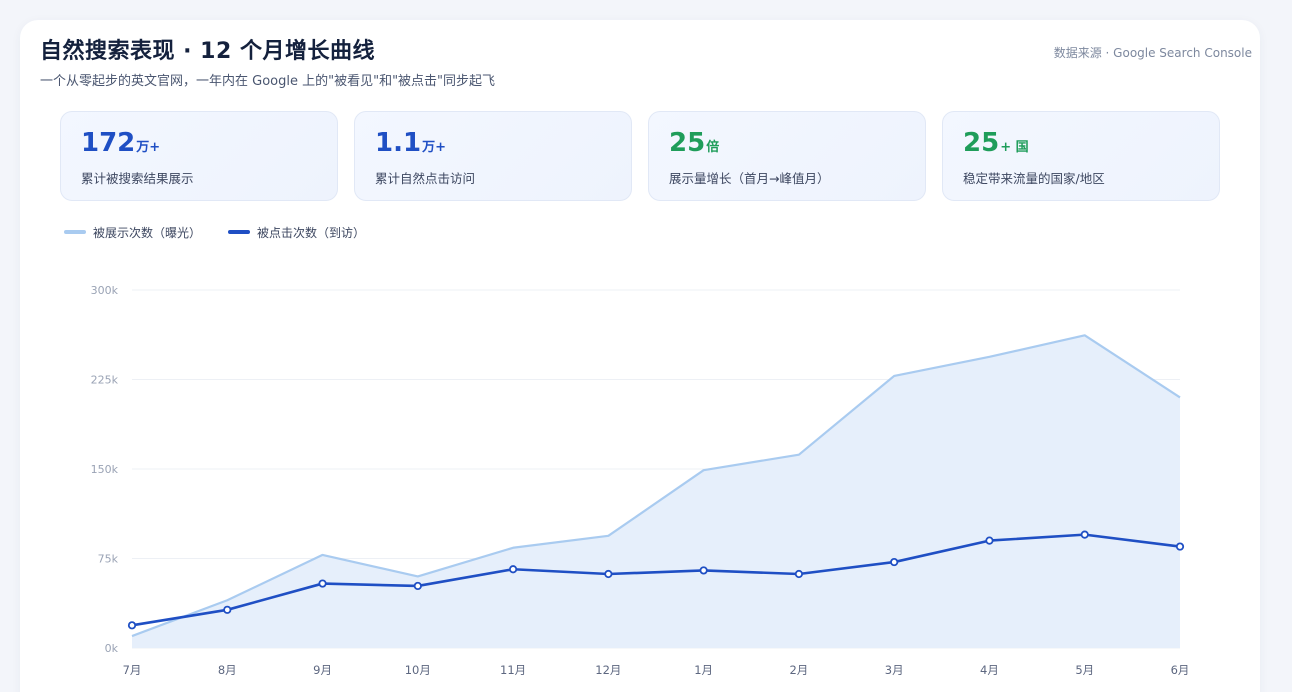  What do you see at coordinates (894, 670) in the screenshot?
I see `x-tick-label: 3月` at bounding box center [894, 670].